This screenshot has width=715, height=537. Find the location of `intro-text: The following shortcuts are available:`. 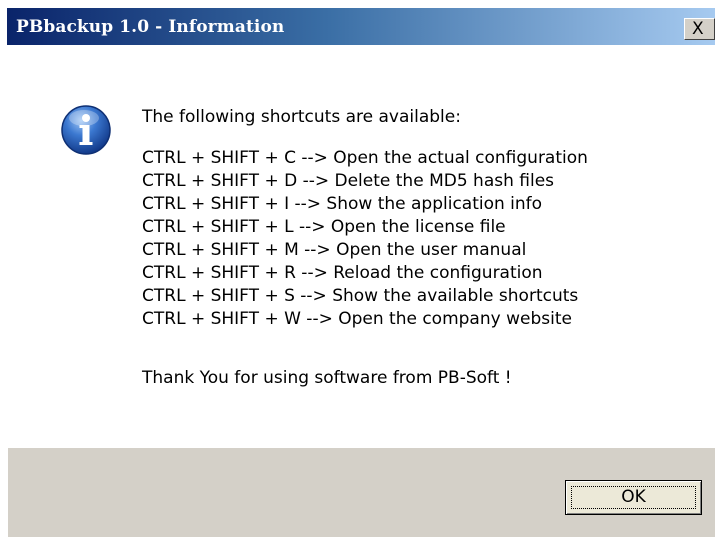

intro-text: The following shortcuts are available: is located at coordinates (301, 117).